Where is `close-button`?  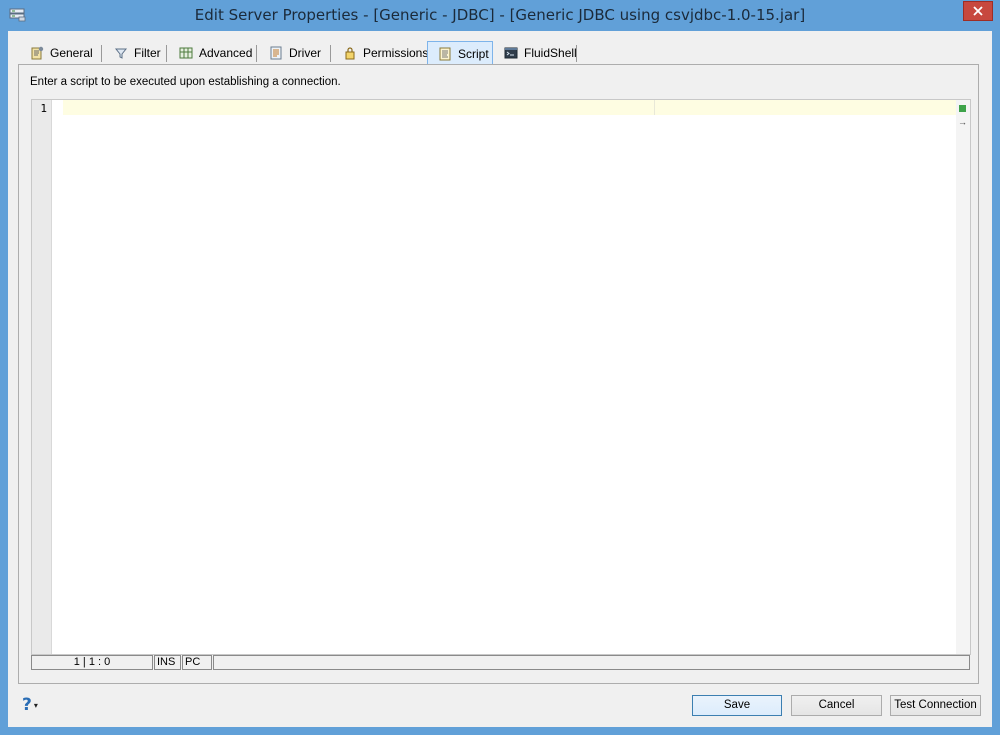 close-button is located at coordinates (978, 11).